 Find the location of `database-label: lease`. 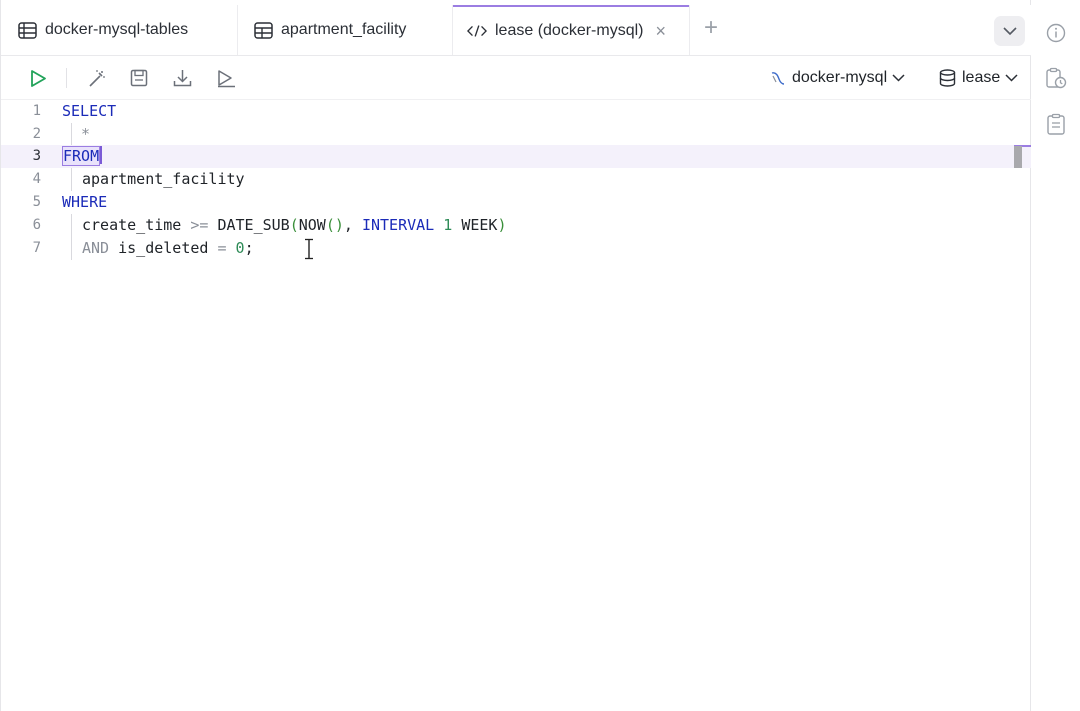

database-label: lease is located at coordinates (981, 77).